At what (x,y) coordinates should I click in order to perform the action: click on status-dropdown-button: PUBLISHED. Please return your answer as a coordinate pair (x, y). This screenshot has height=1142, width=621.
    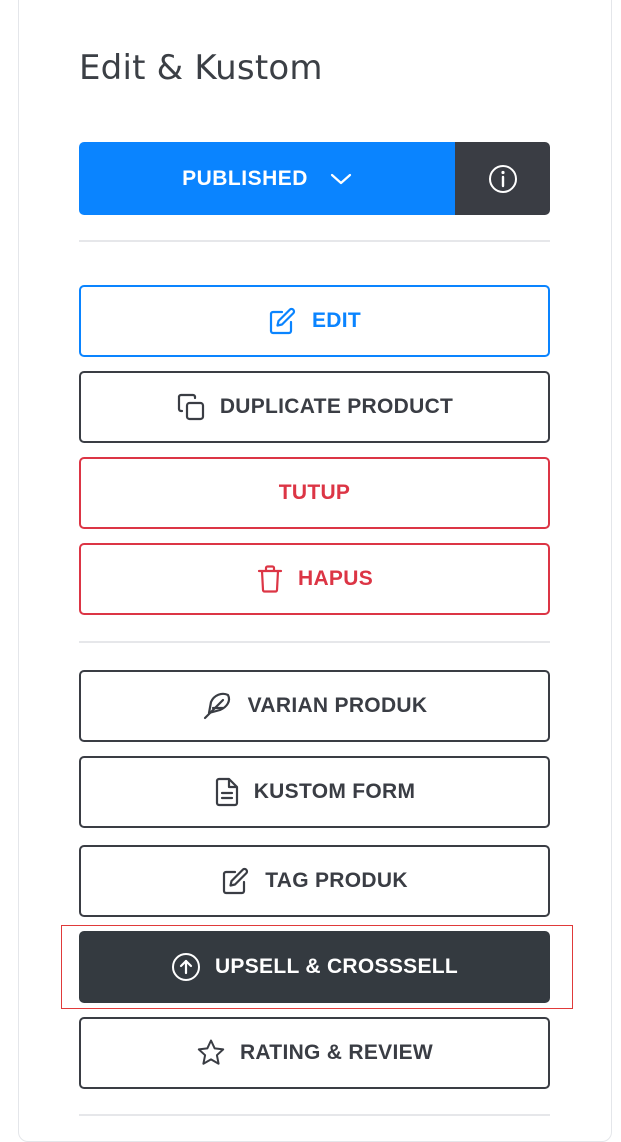
    Looking at the image, I should click on (267, 178).